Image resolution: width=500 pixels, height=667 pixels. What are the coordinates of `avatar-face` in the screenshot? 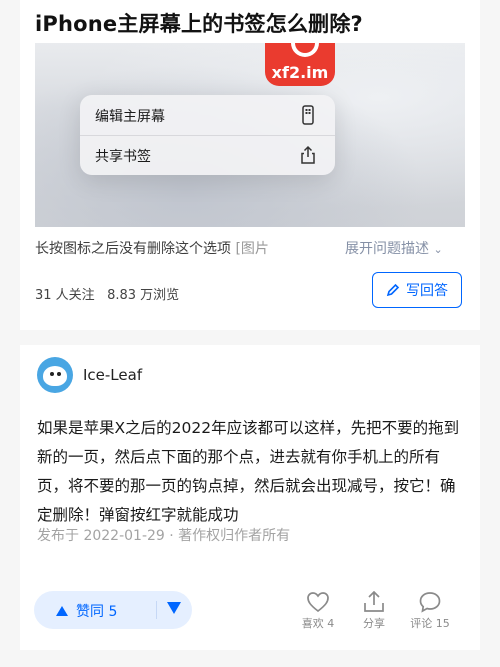 It's located at (55, 376).